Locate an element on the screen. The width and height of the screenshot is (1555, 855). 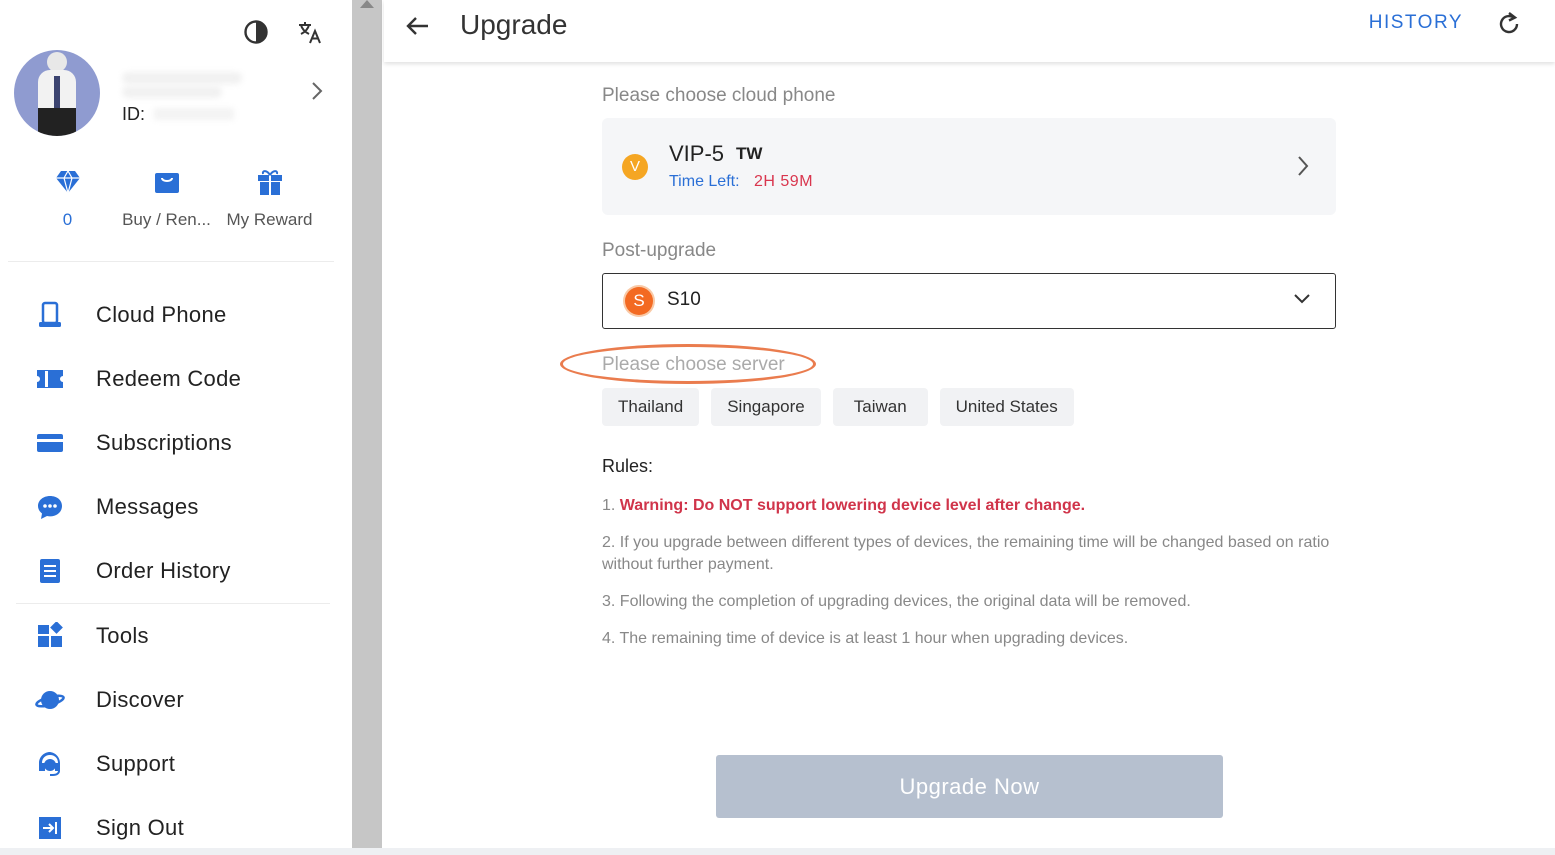
sidebar-item-support: Support is located at coordinates (170, 764).